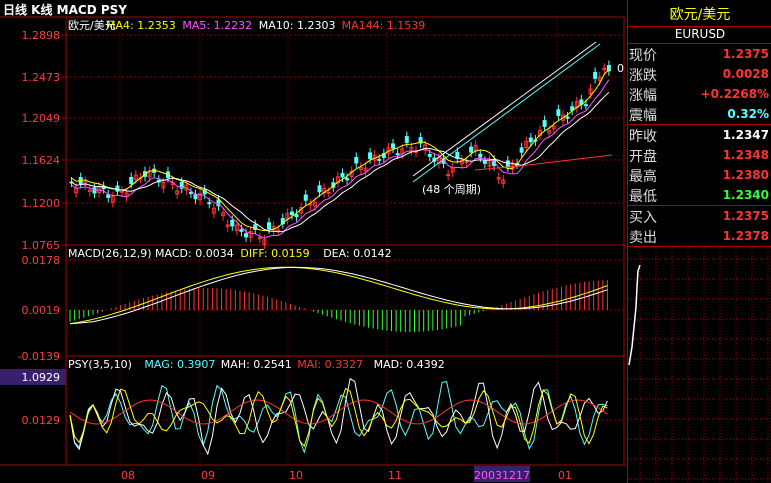 The image size is (771, 483). What do you see at coordinates (41, 377) in the screenshot?
I see `cursor-value: 1.0929` at bounding box center [41, 377].